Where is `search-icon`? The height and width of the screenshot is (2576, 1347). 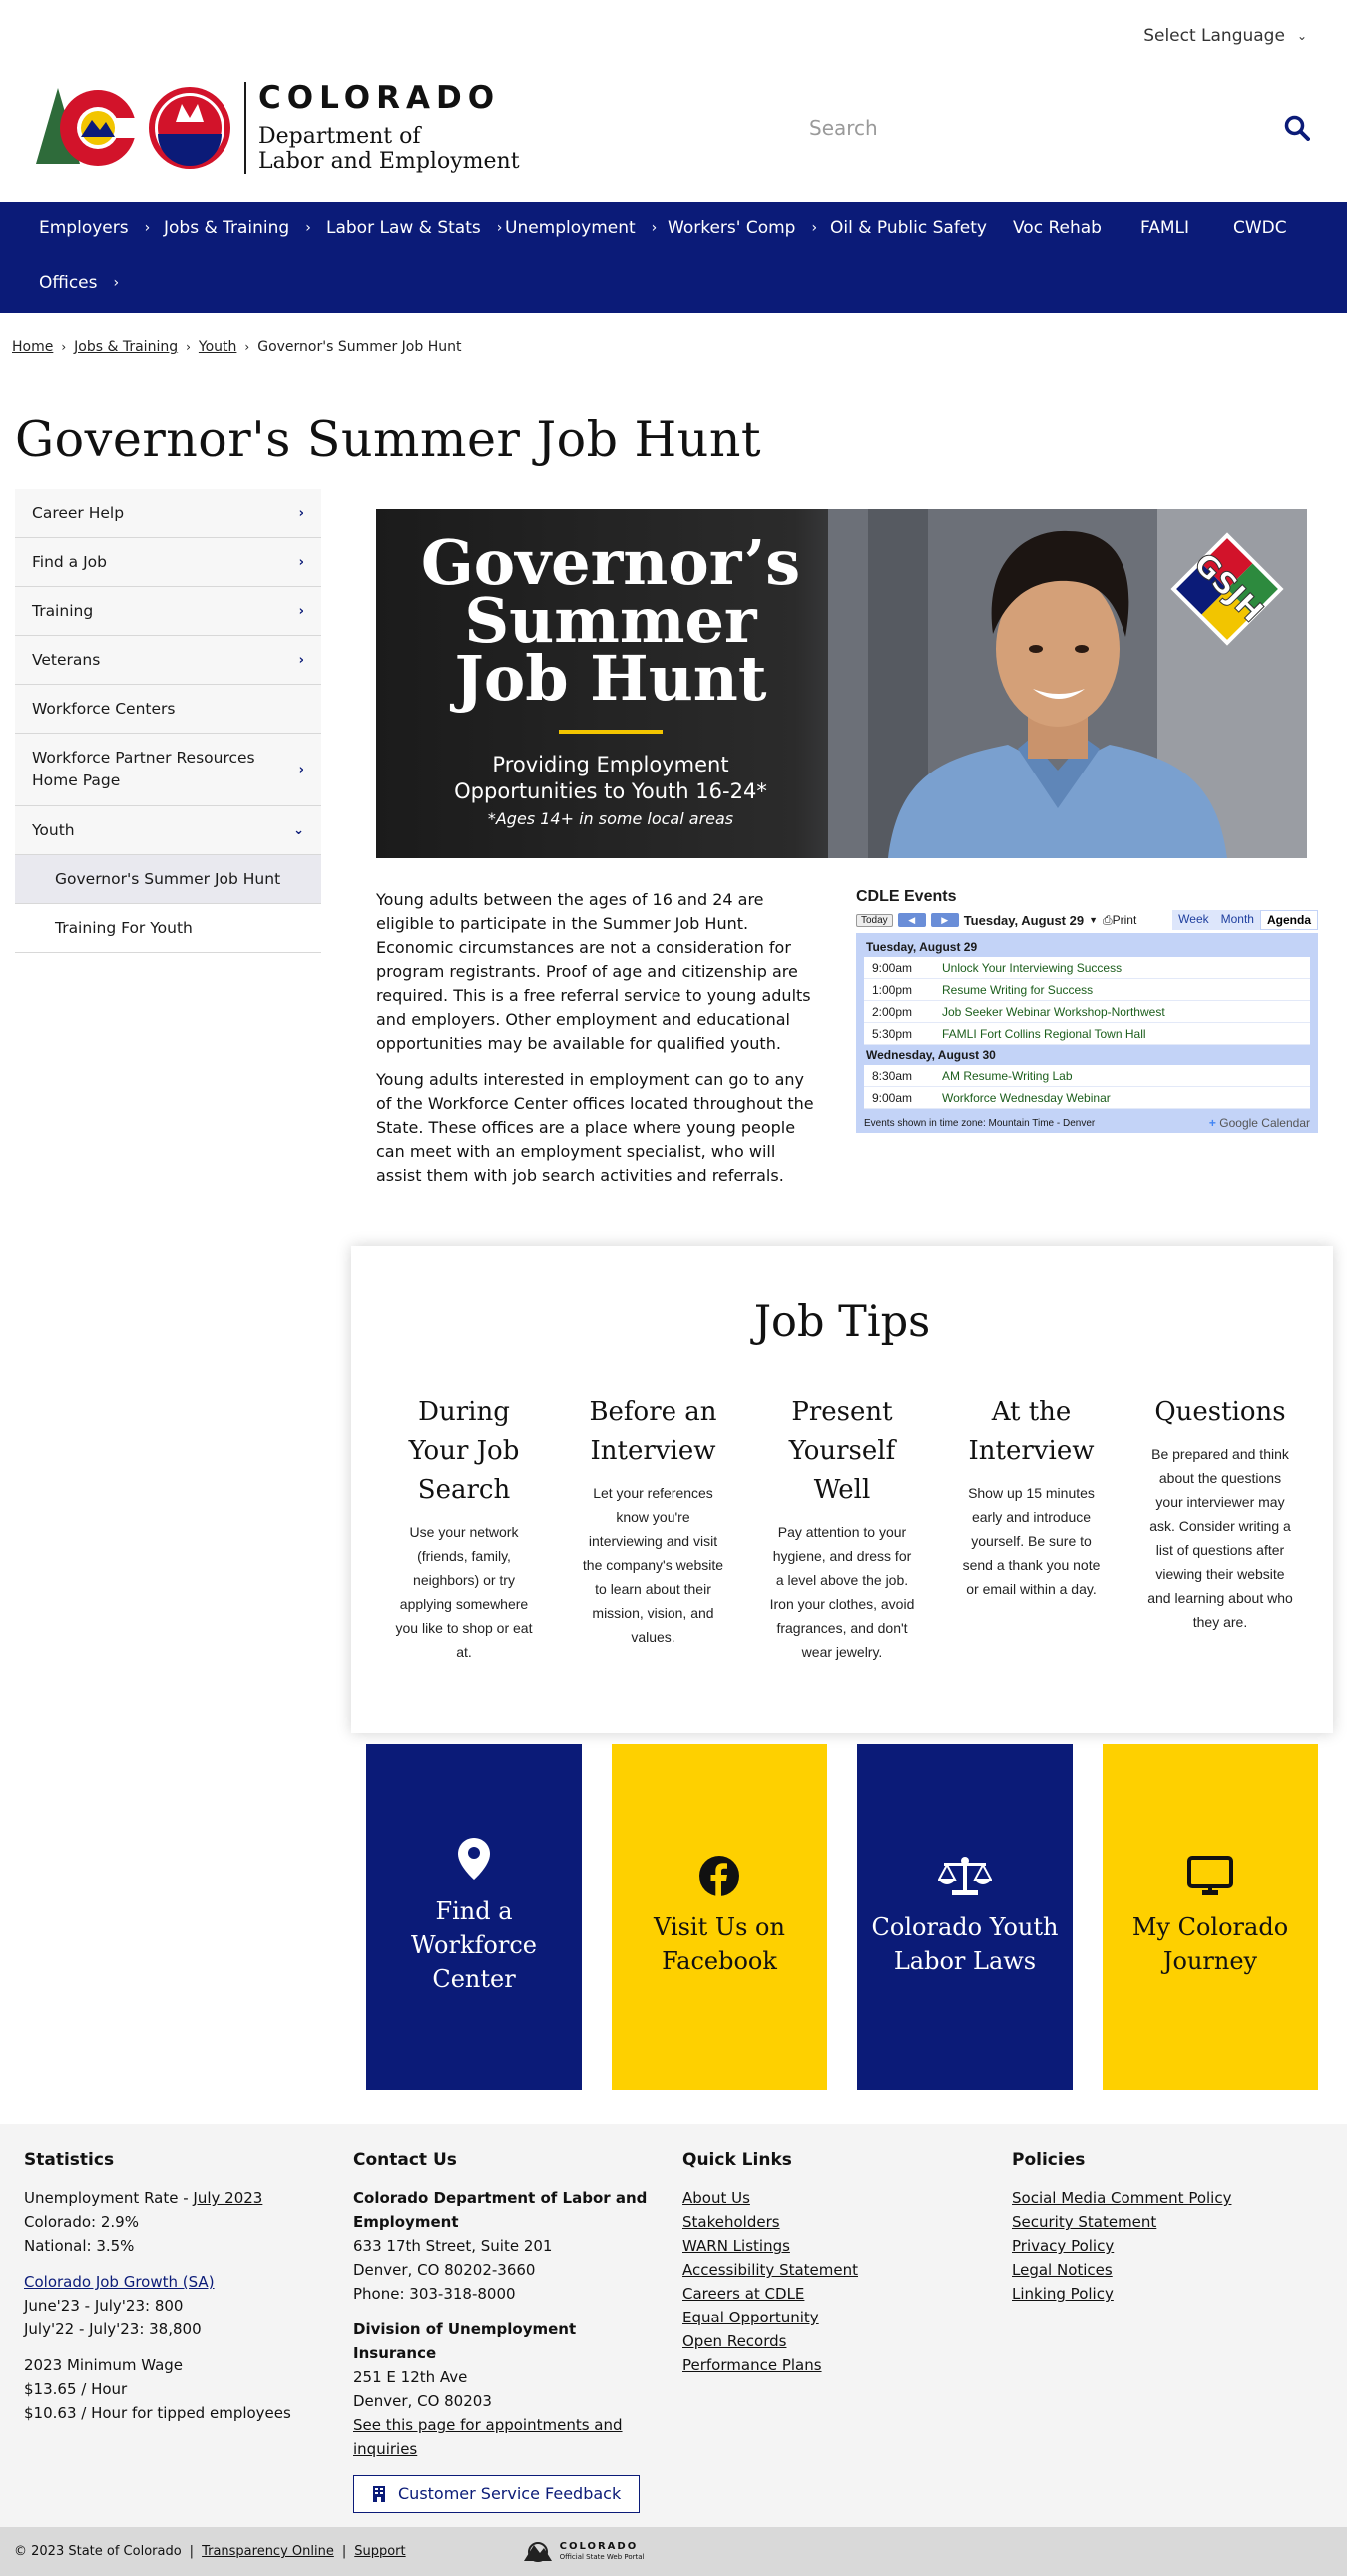 search-icon is located at coordinates (1297, 128).